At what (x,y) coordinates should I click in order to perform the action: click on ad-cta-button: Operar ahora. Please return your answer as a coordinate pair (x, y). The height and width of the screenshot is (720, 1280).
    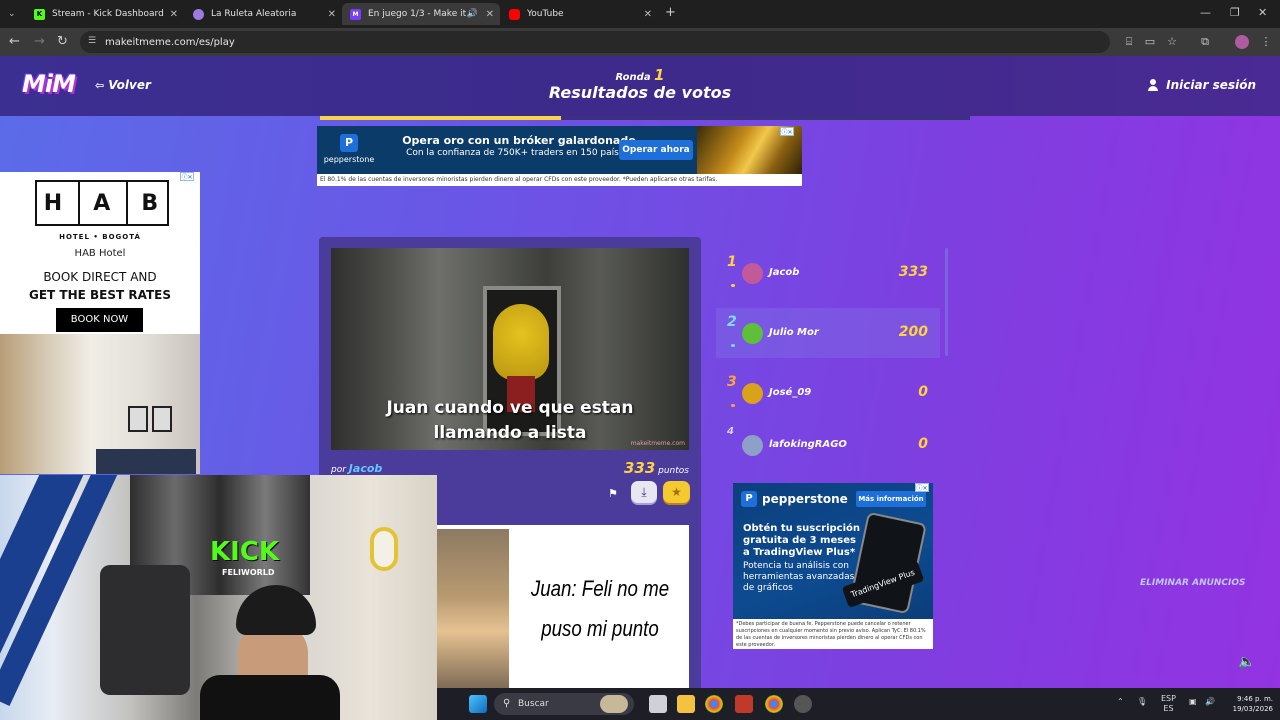
    Looking at the image, I should click on (656, 150).